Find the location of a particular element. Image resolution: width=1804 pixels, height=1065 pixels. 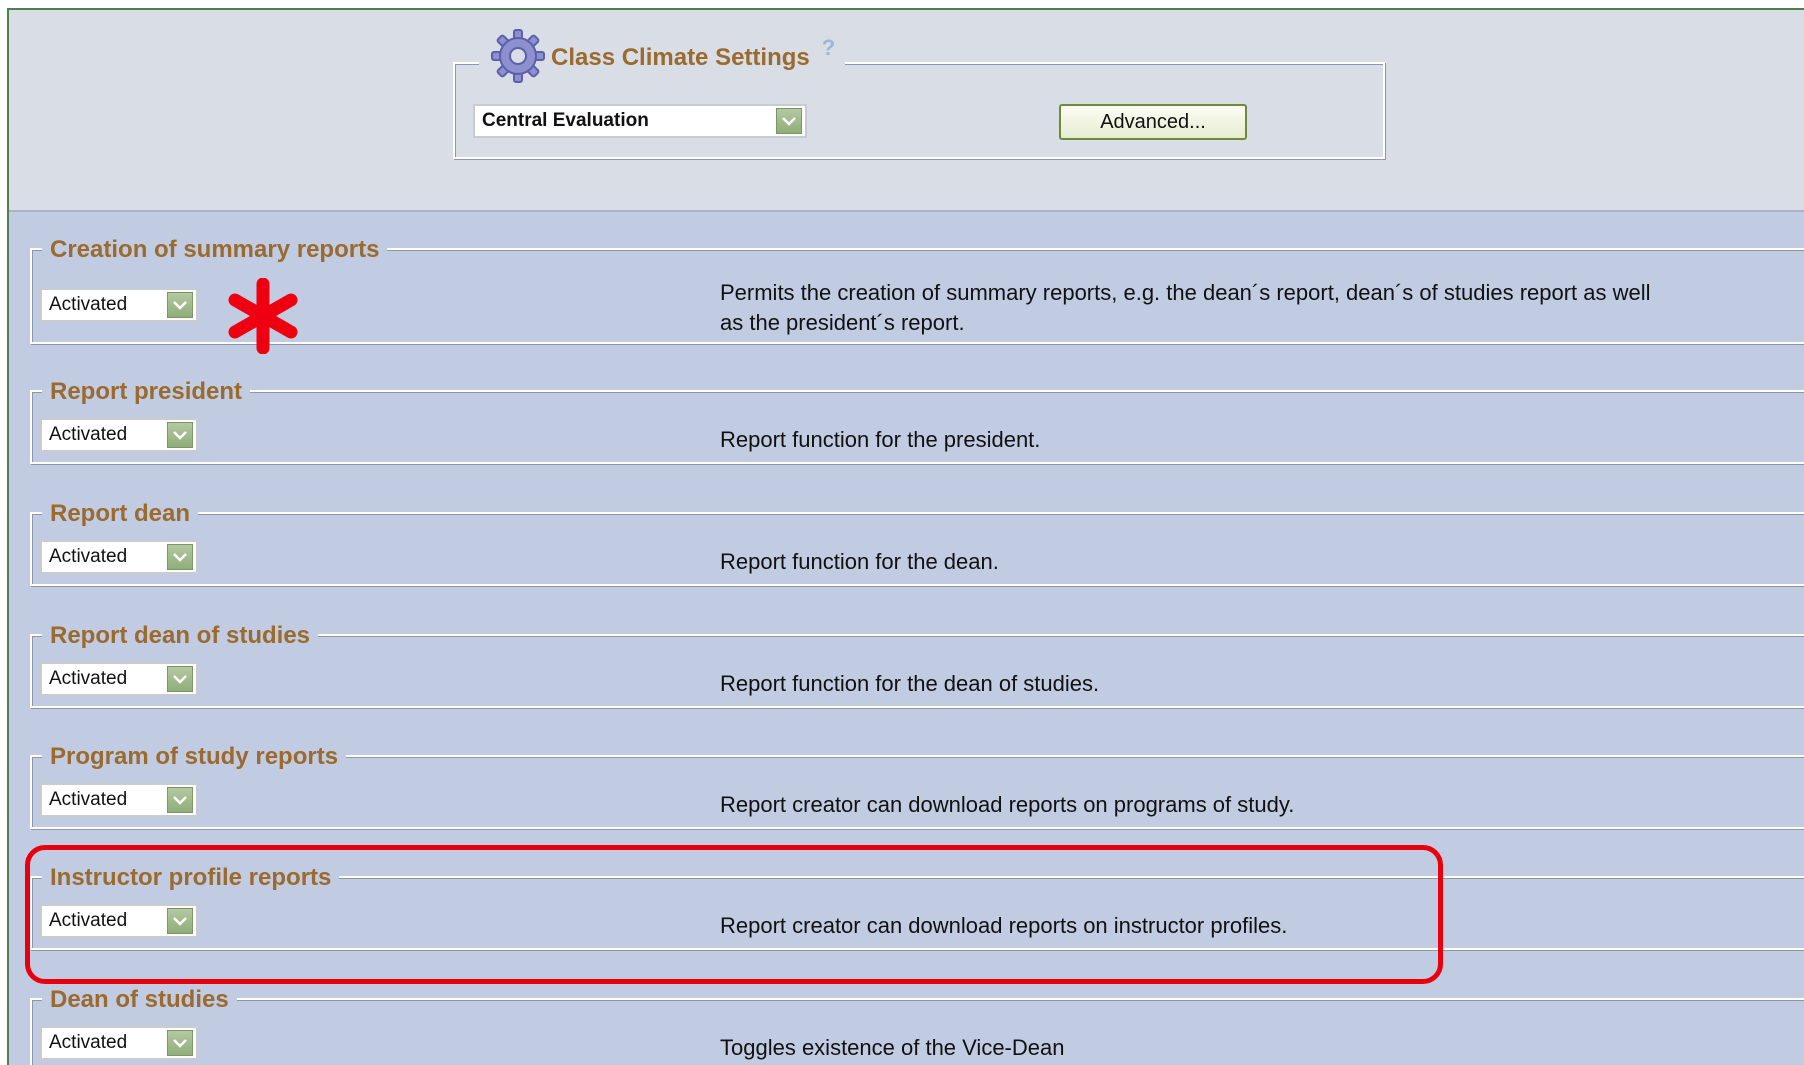

evaluation-mode-select: Central Evaluation is located at coordinates (640, 121).